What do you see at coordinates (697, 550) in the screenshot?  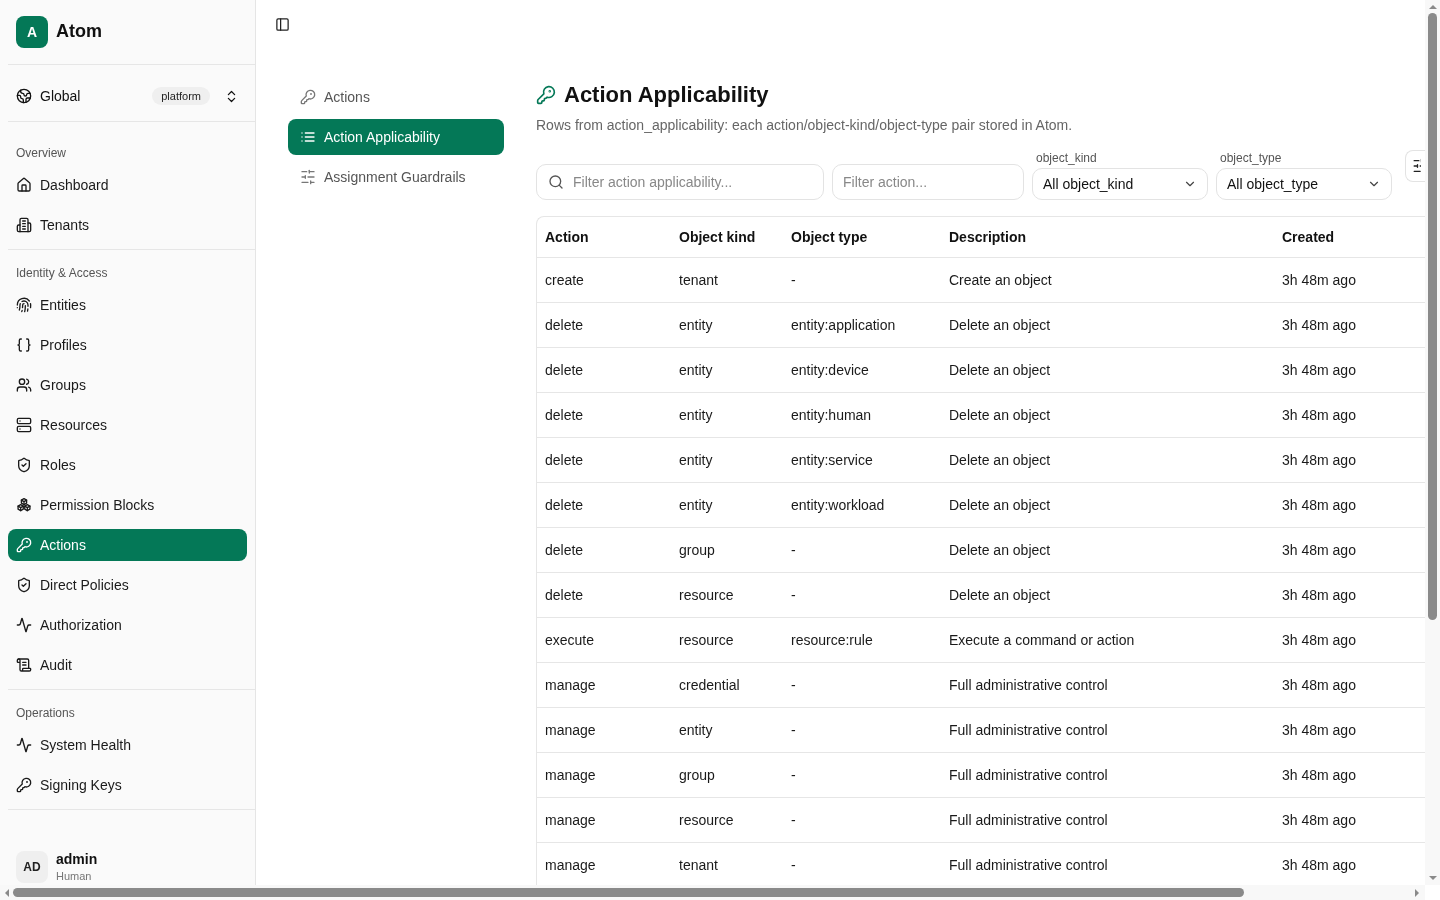 I see `table-cell-text: group` at bounding box center [697, 550].